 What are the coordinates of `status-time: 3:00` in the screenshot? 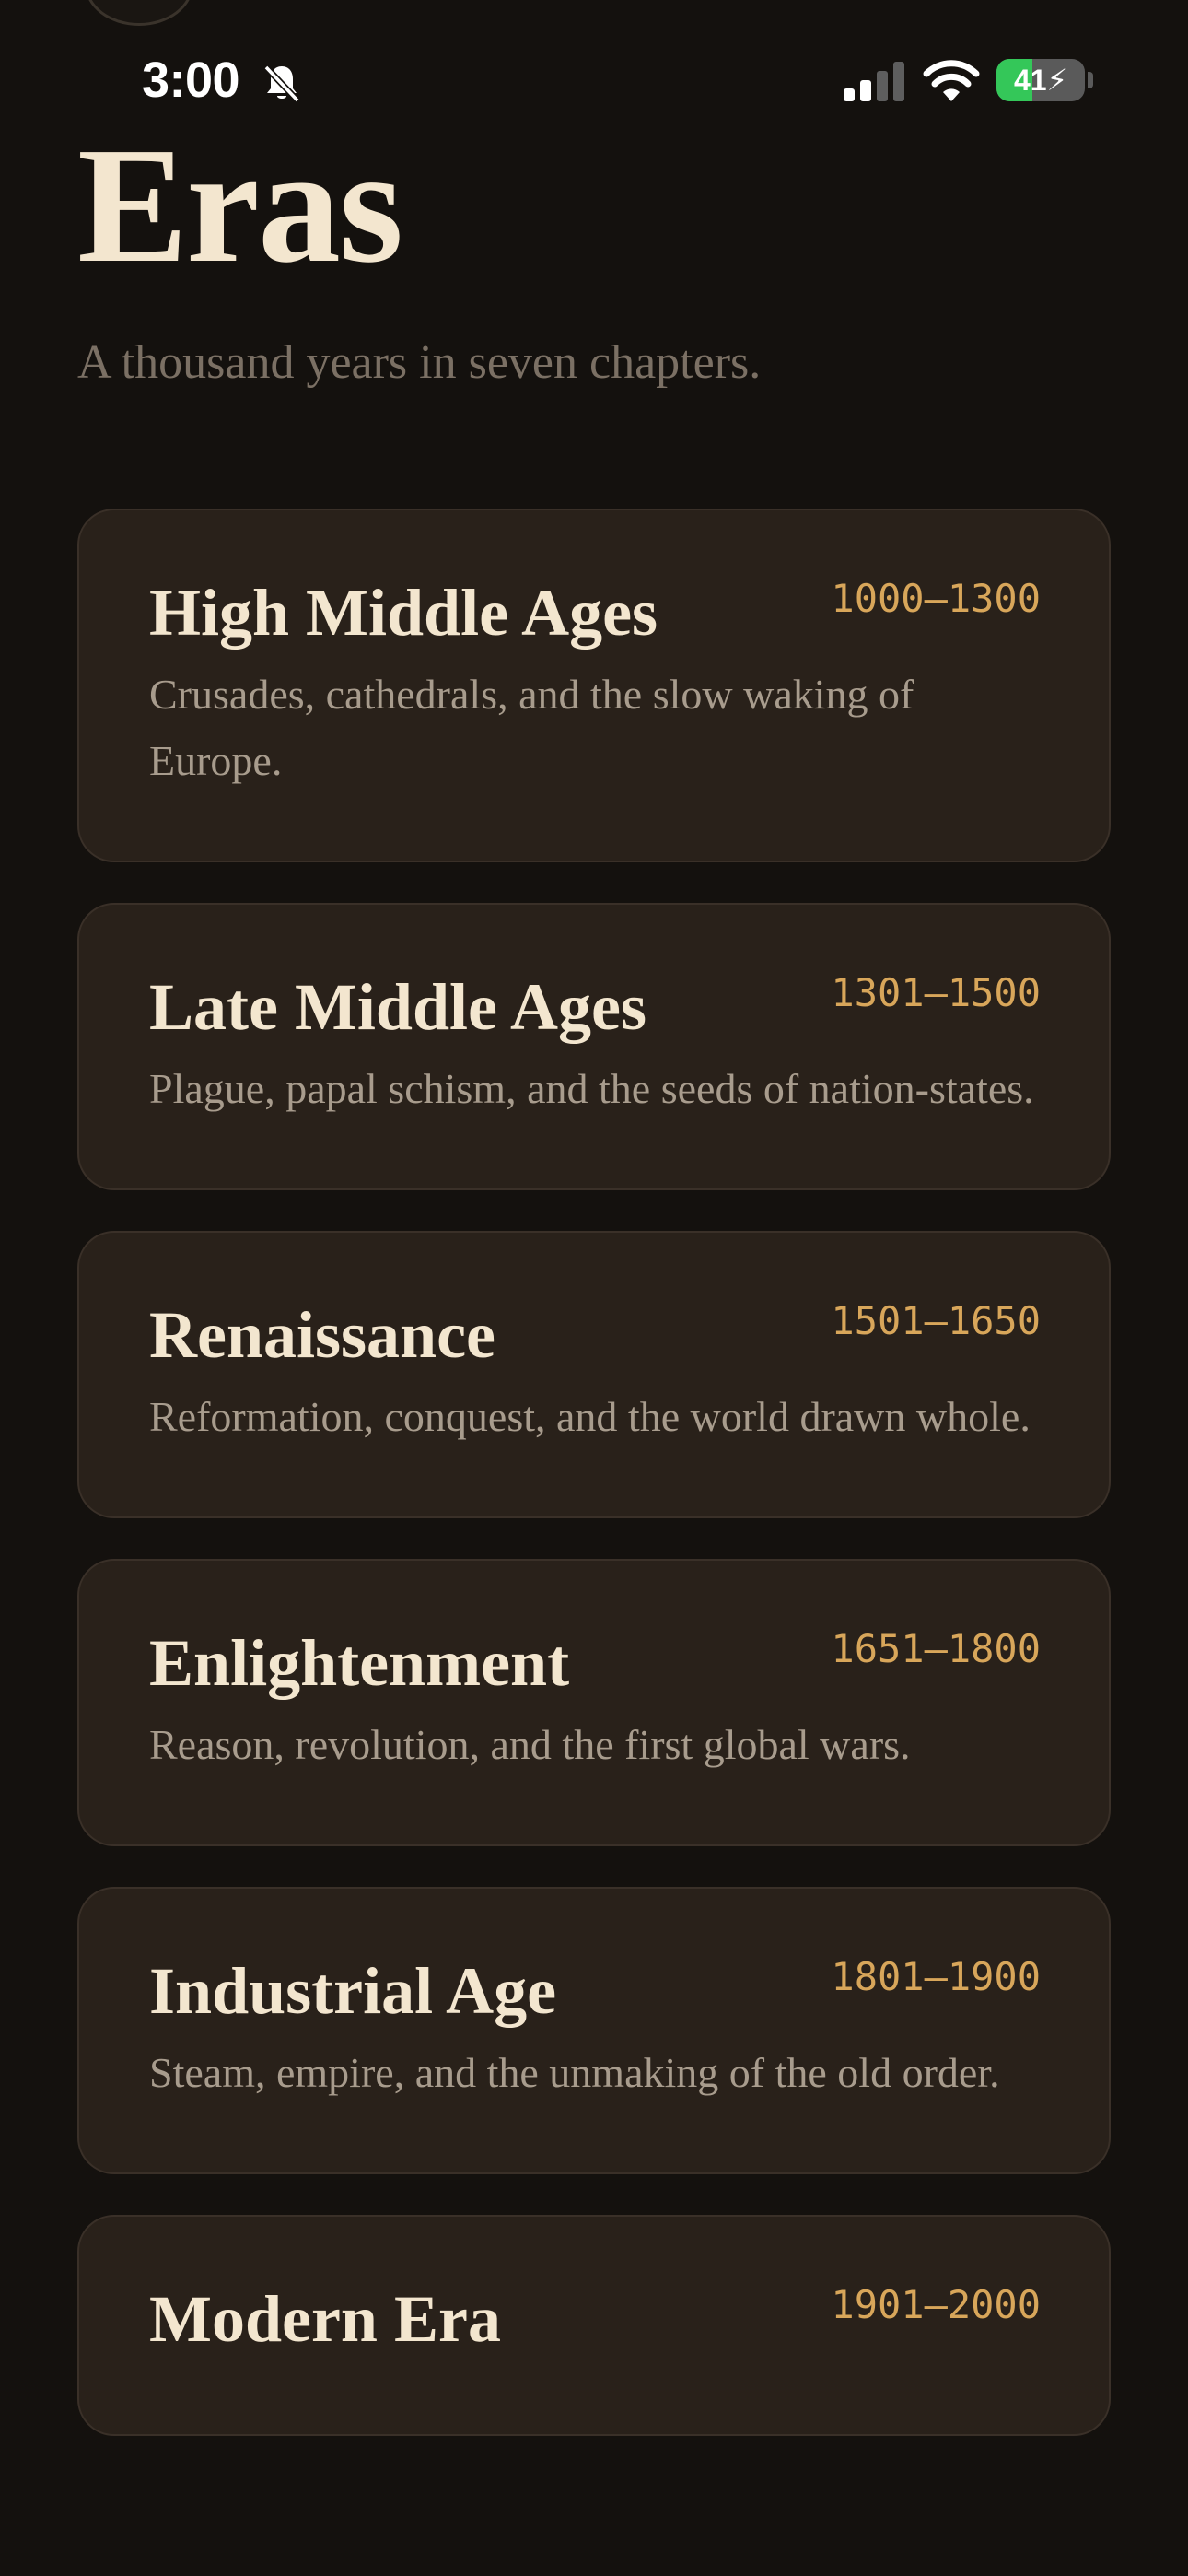 It's located at (191, 80).